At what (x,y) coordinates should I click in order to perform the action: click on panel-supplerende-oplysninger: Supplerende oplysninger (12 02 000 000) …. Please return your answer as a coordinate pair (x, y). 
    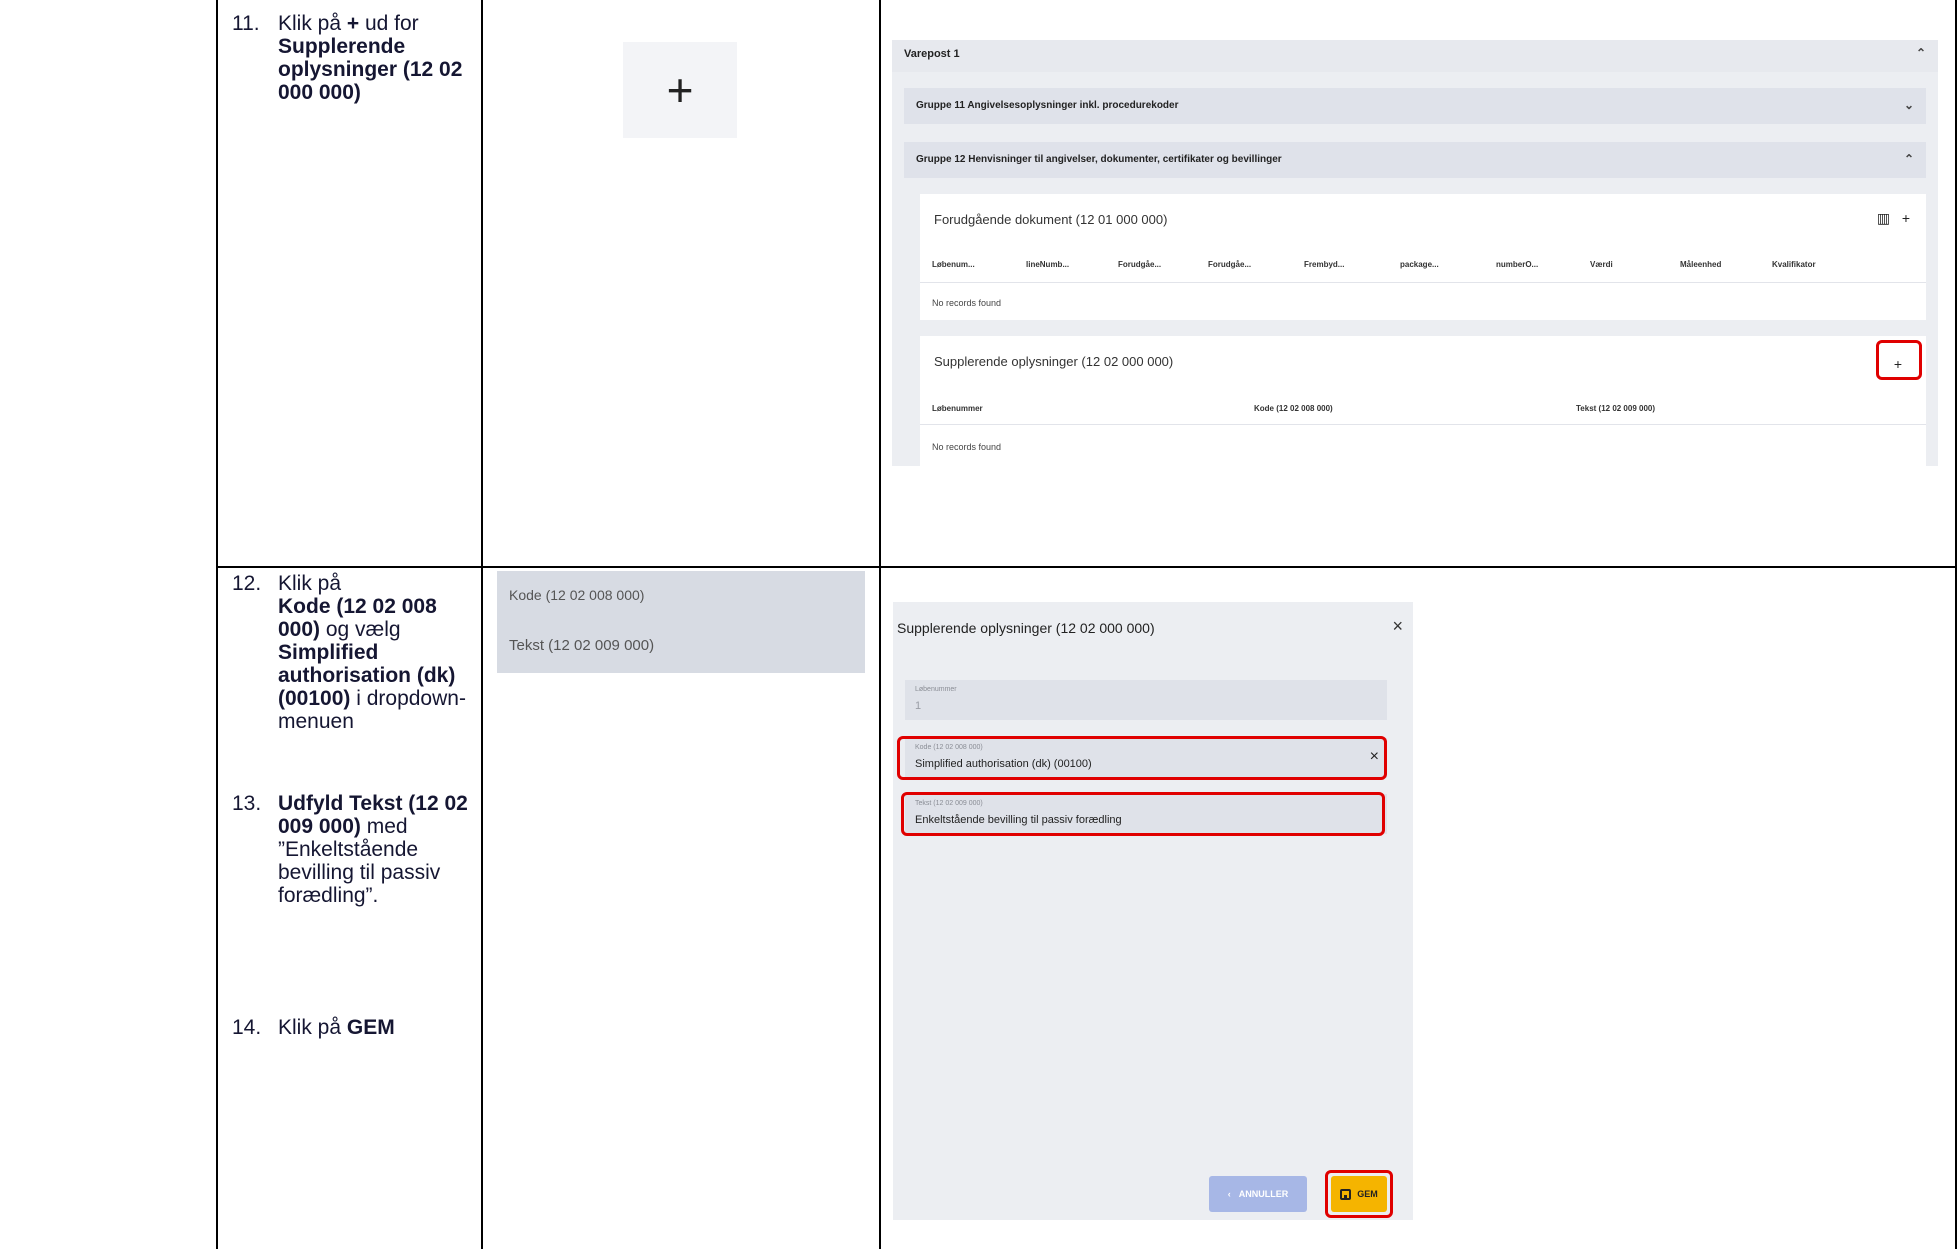
    Looking at the image, I should click on (1423, 401).